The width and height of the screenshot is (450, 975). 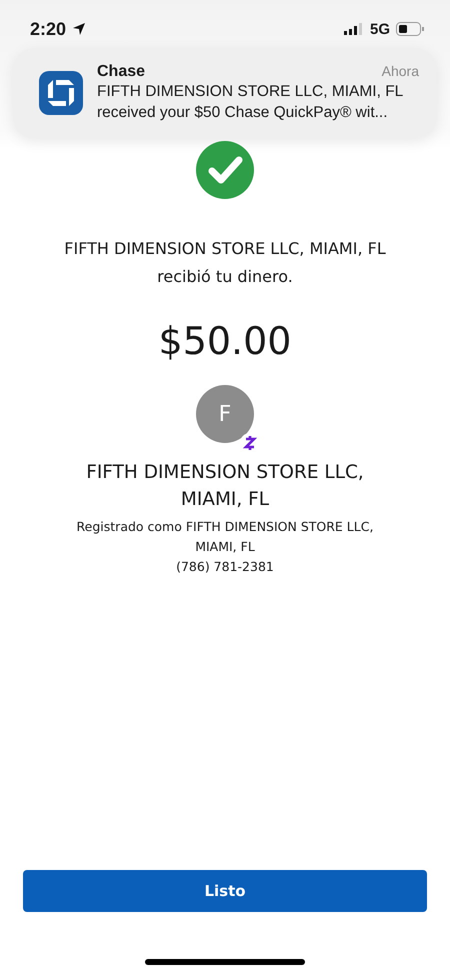 What do you see at coordinates (250, 92) in the screenshot?
I see `notification-text: FIFTH DIMENSION STORE LLC, MIAMI, FL` at bounding box center [250, 92].